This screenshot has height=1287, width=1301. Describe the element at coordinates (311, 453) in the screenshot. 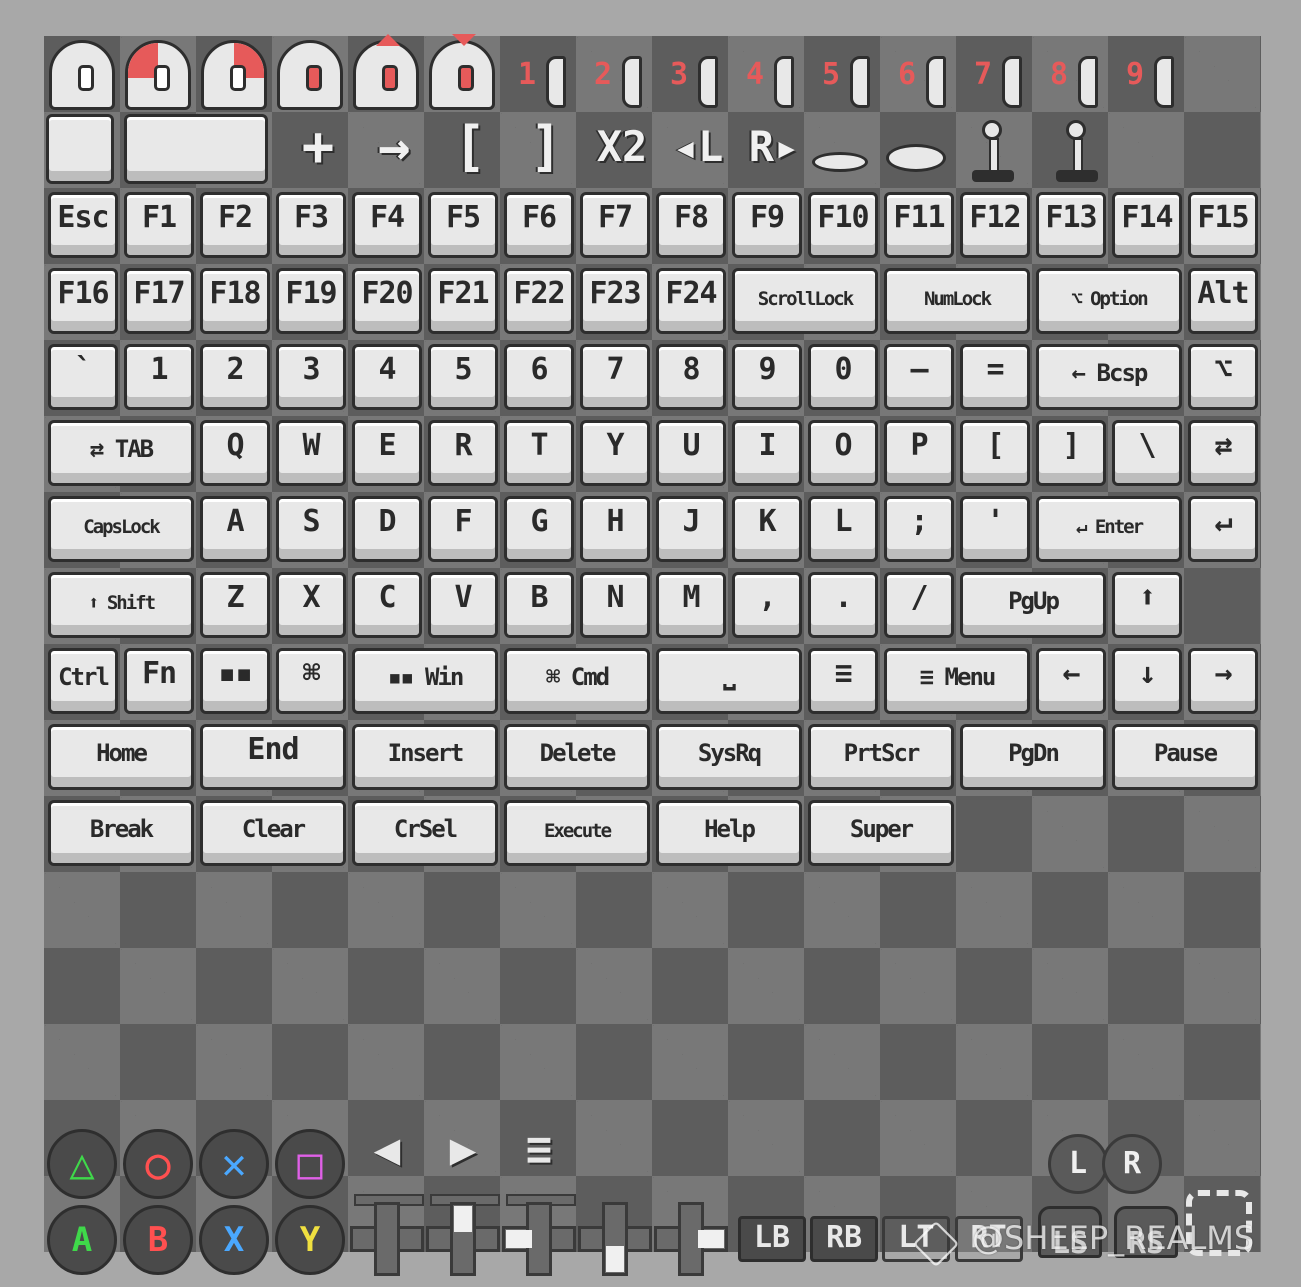

I see `key-row4-2: W` at that location.